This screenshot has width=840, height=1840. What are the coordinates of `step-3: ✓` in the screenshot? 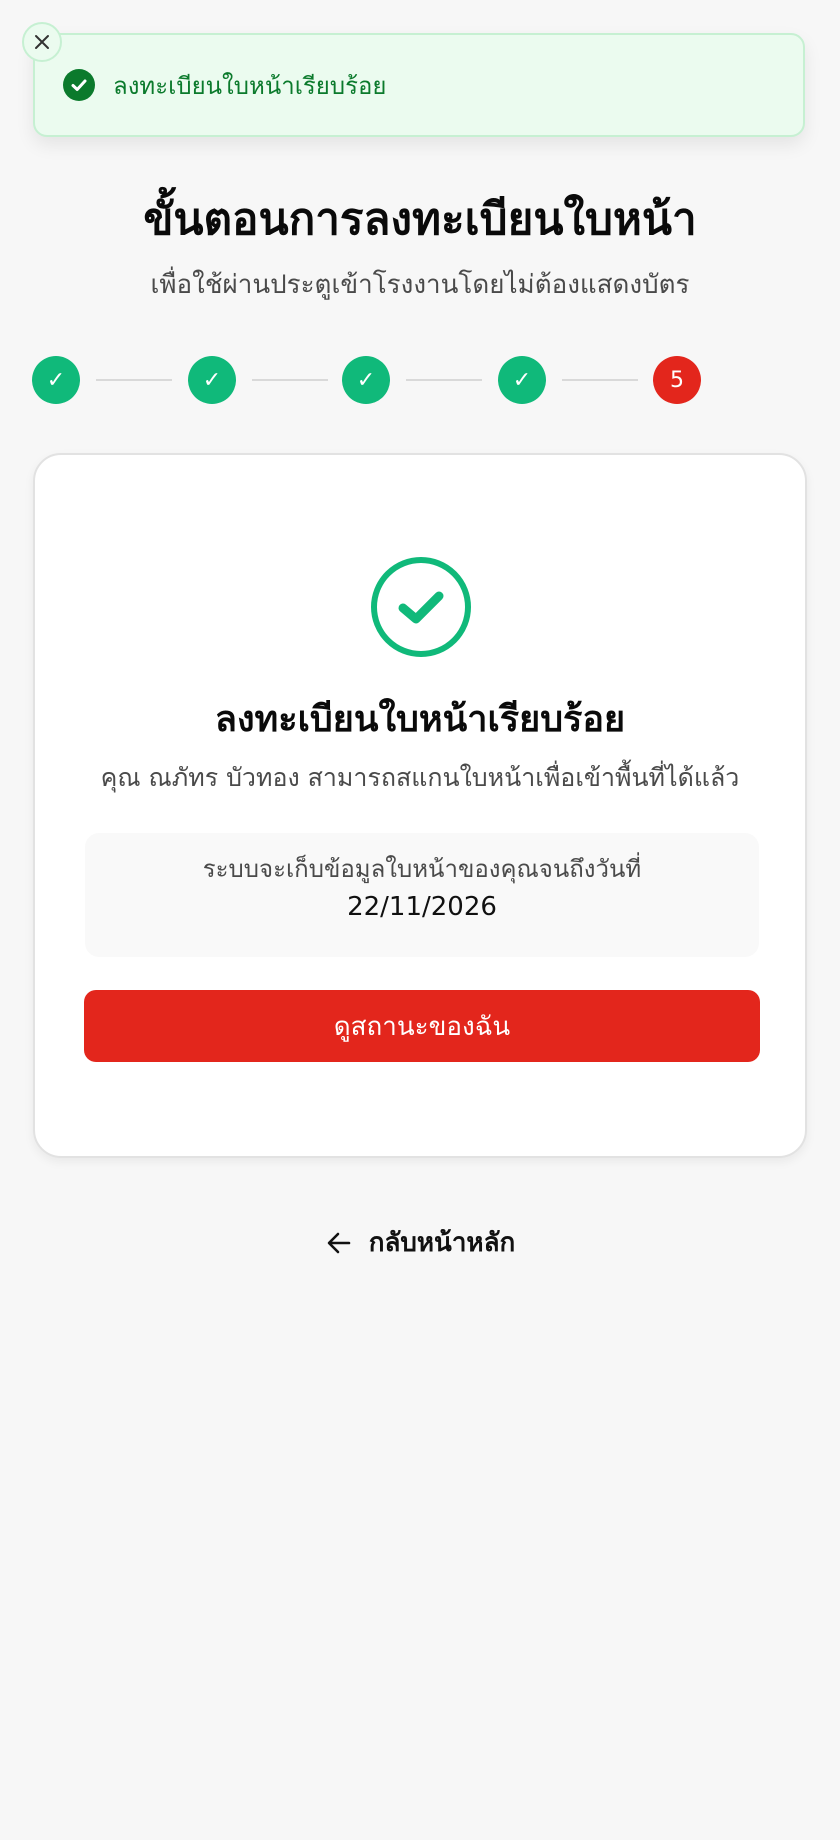 It's located at (366, 380).